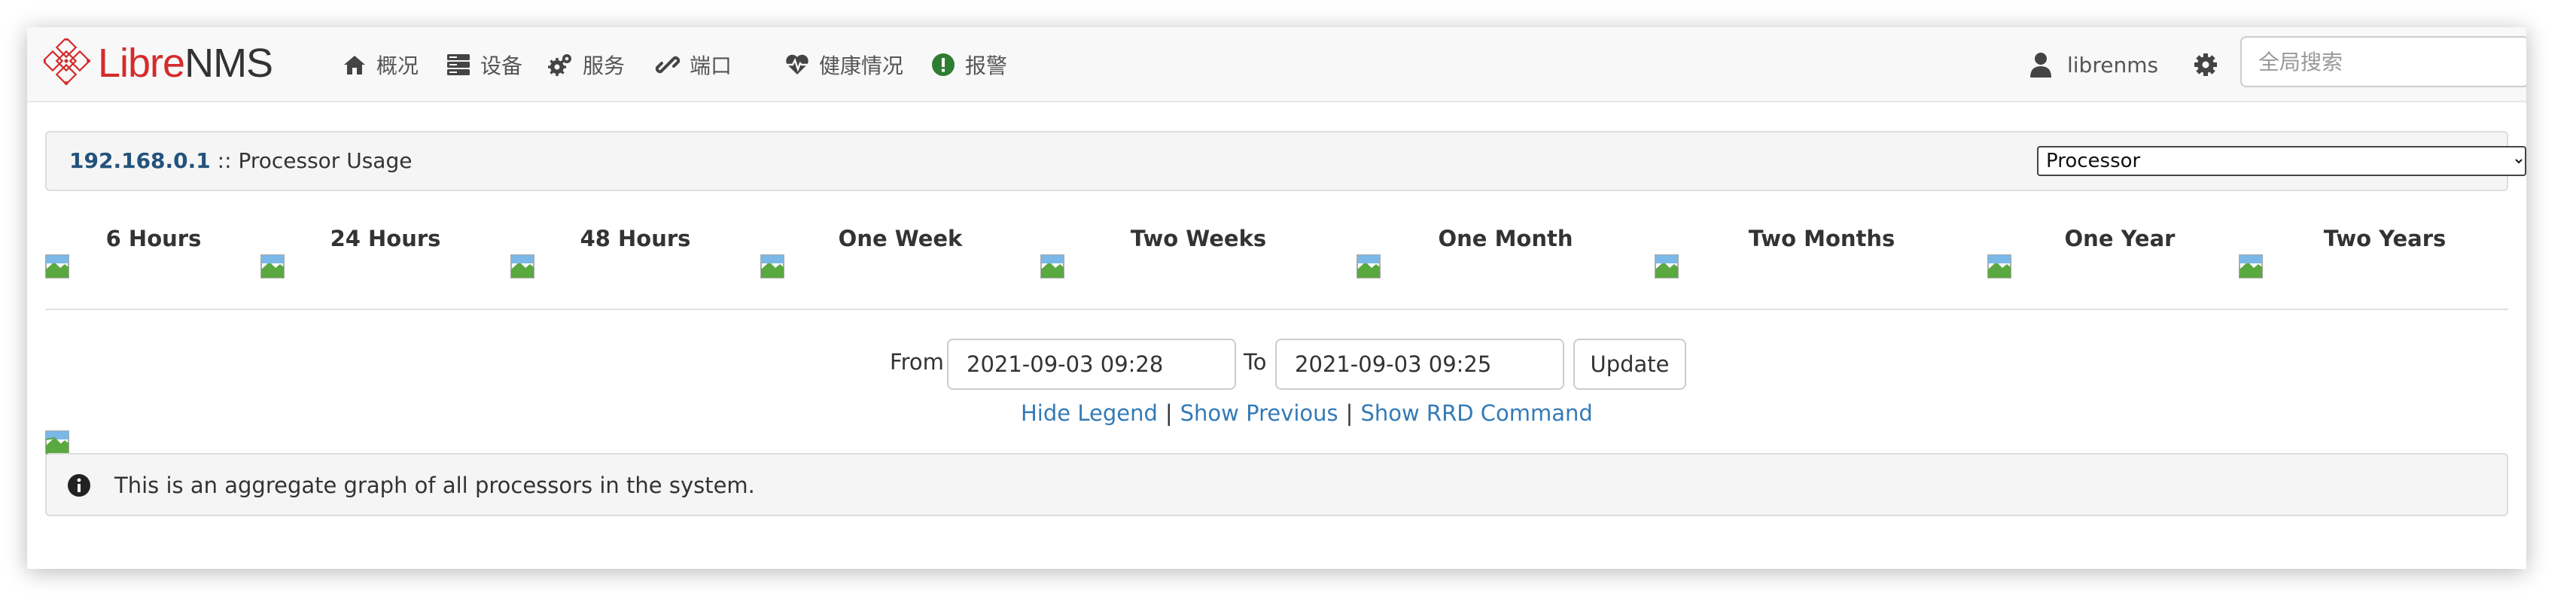 The image size is (2576, 596). Describe the element at coordinates (1420, 364) in the screenshot. I see `to-date-input` at that location.